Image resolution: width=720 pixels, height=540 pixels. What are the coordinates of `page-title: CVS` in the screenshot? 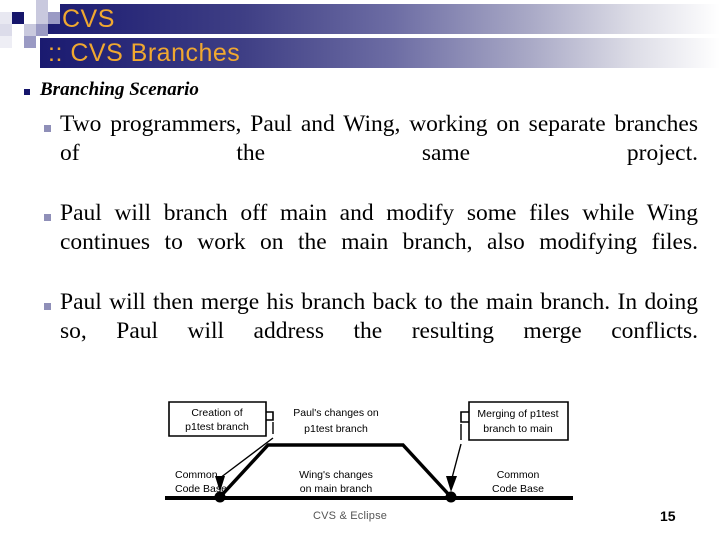 It's located at (88, 19).